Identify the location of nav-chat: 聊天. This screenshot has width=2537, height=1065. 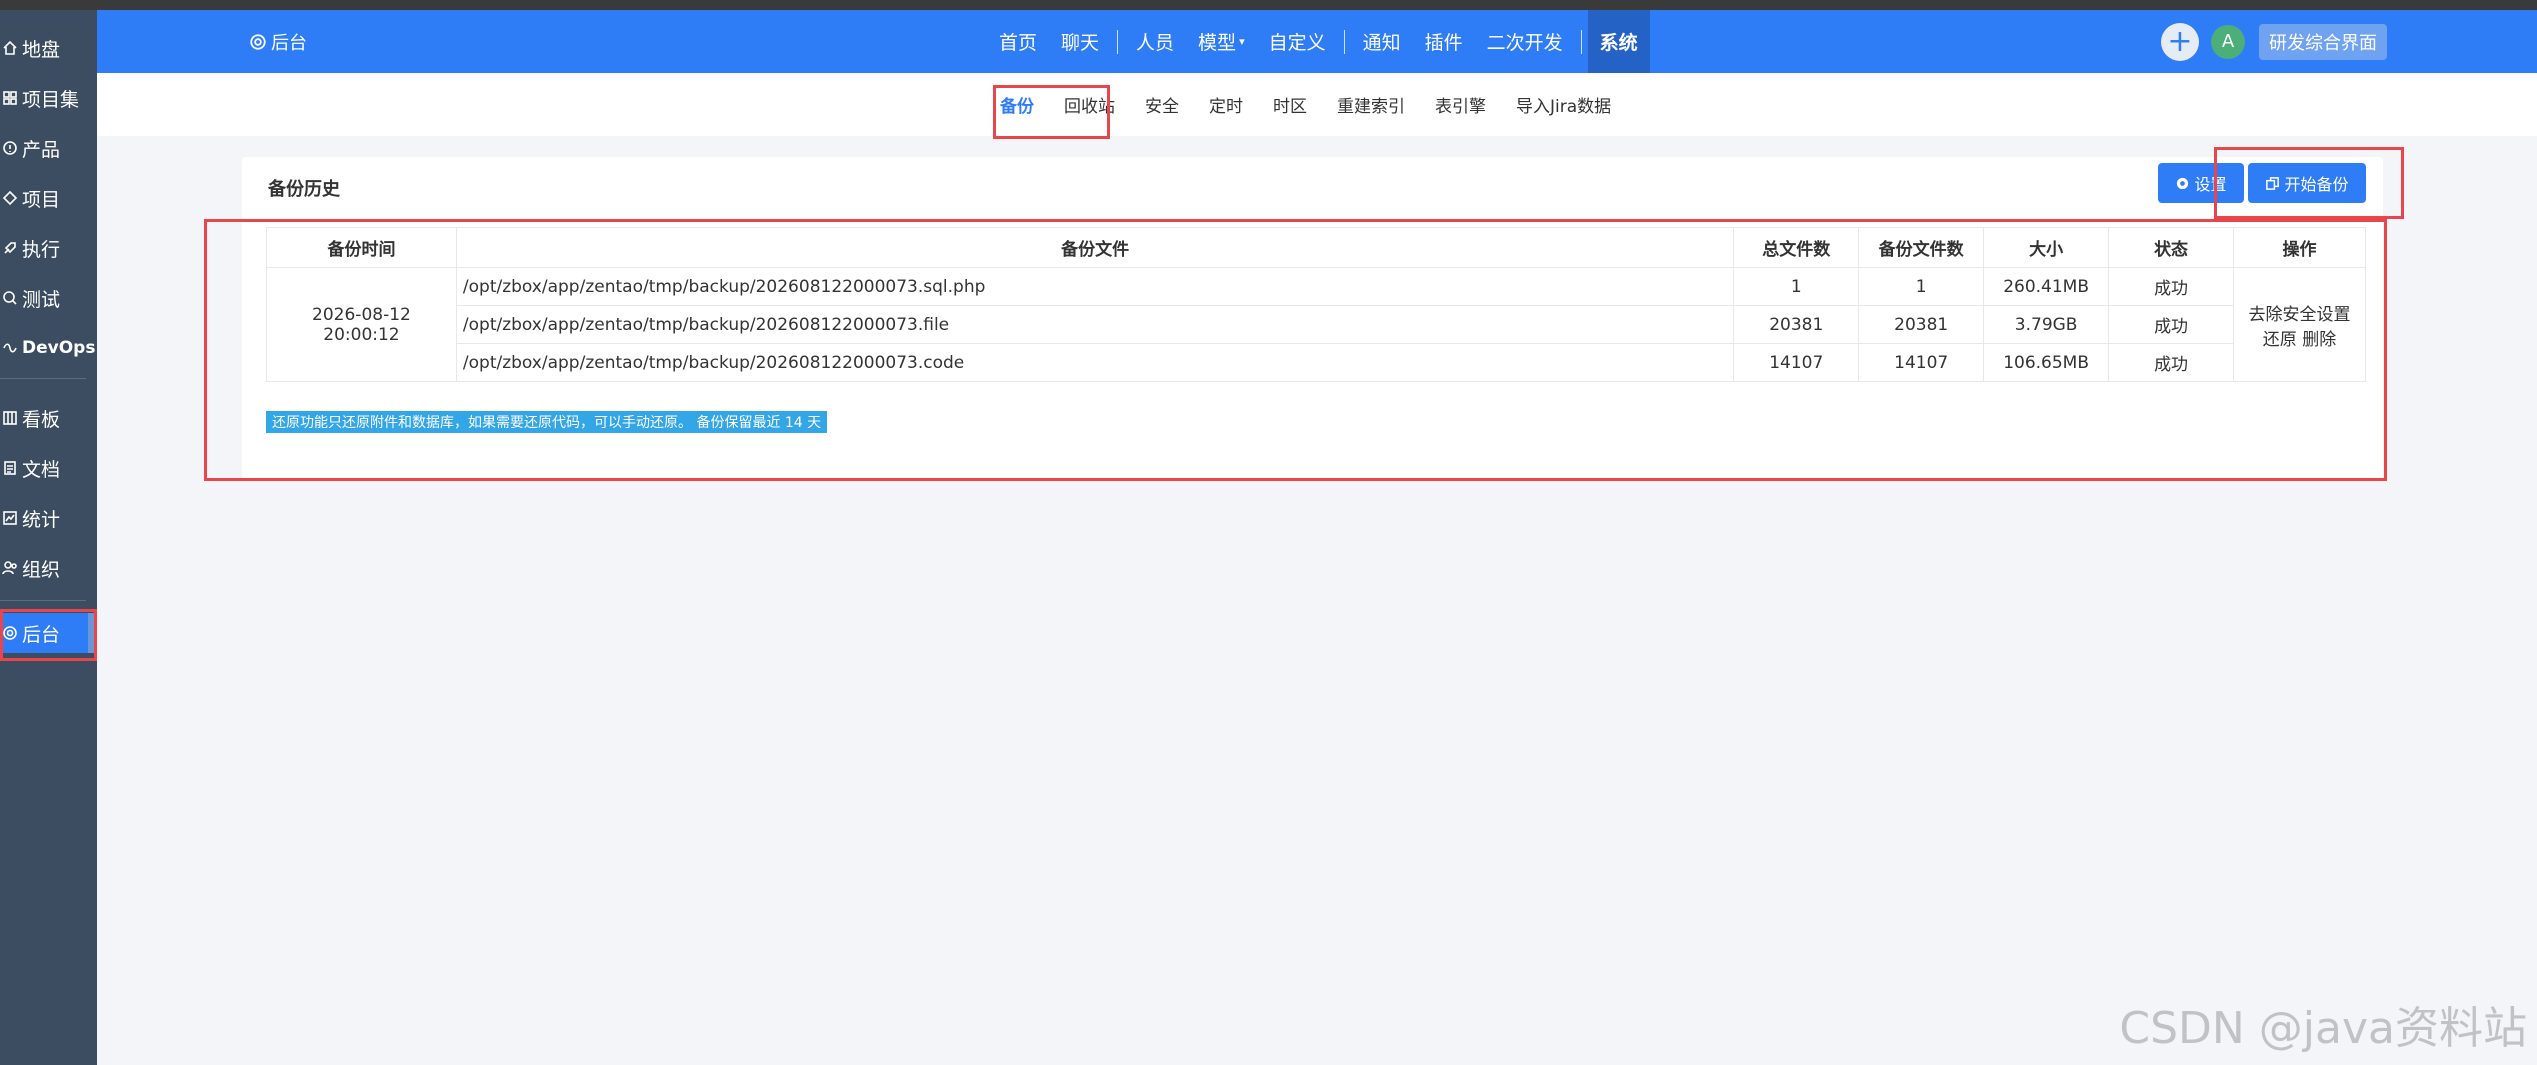
(1080, 41).